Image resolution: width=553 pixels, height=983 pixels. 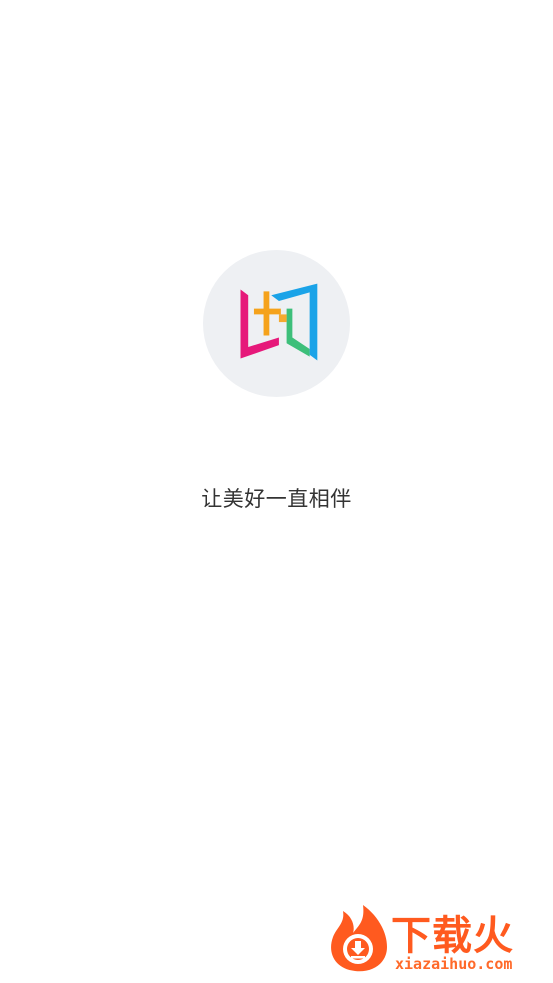 I want to click on watermark: 下载火 xiazaihuo.com, so click(x=436, y=940).